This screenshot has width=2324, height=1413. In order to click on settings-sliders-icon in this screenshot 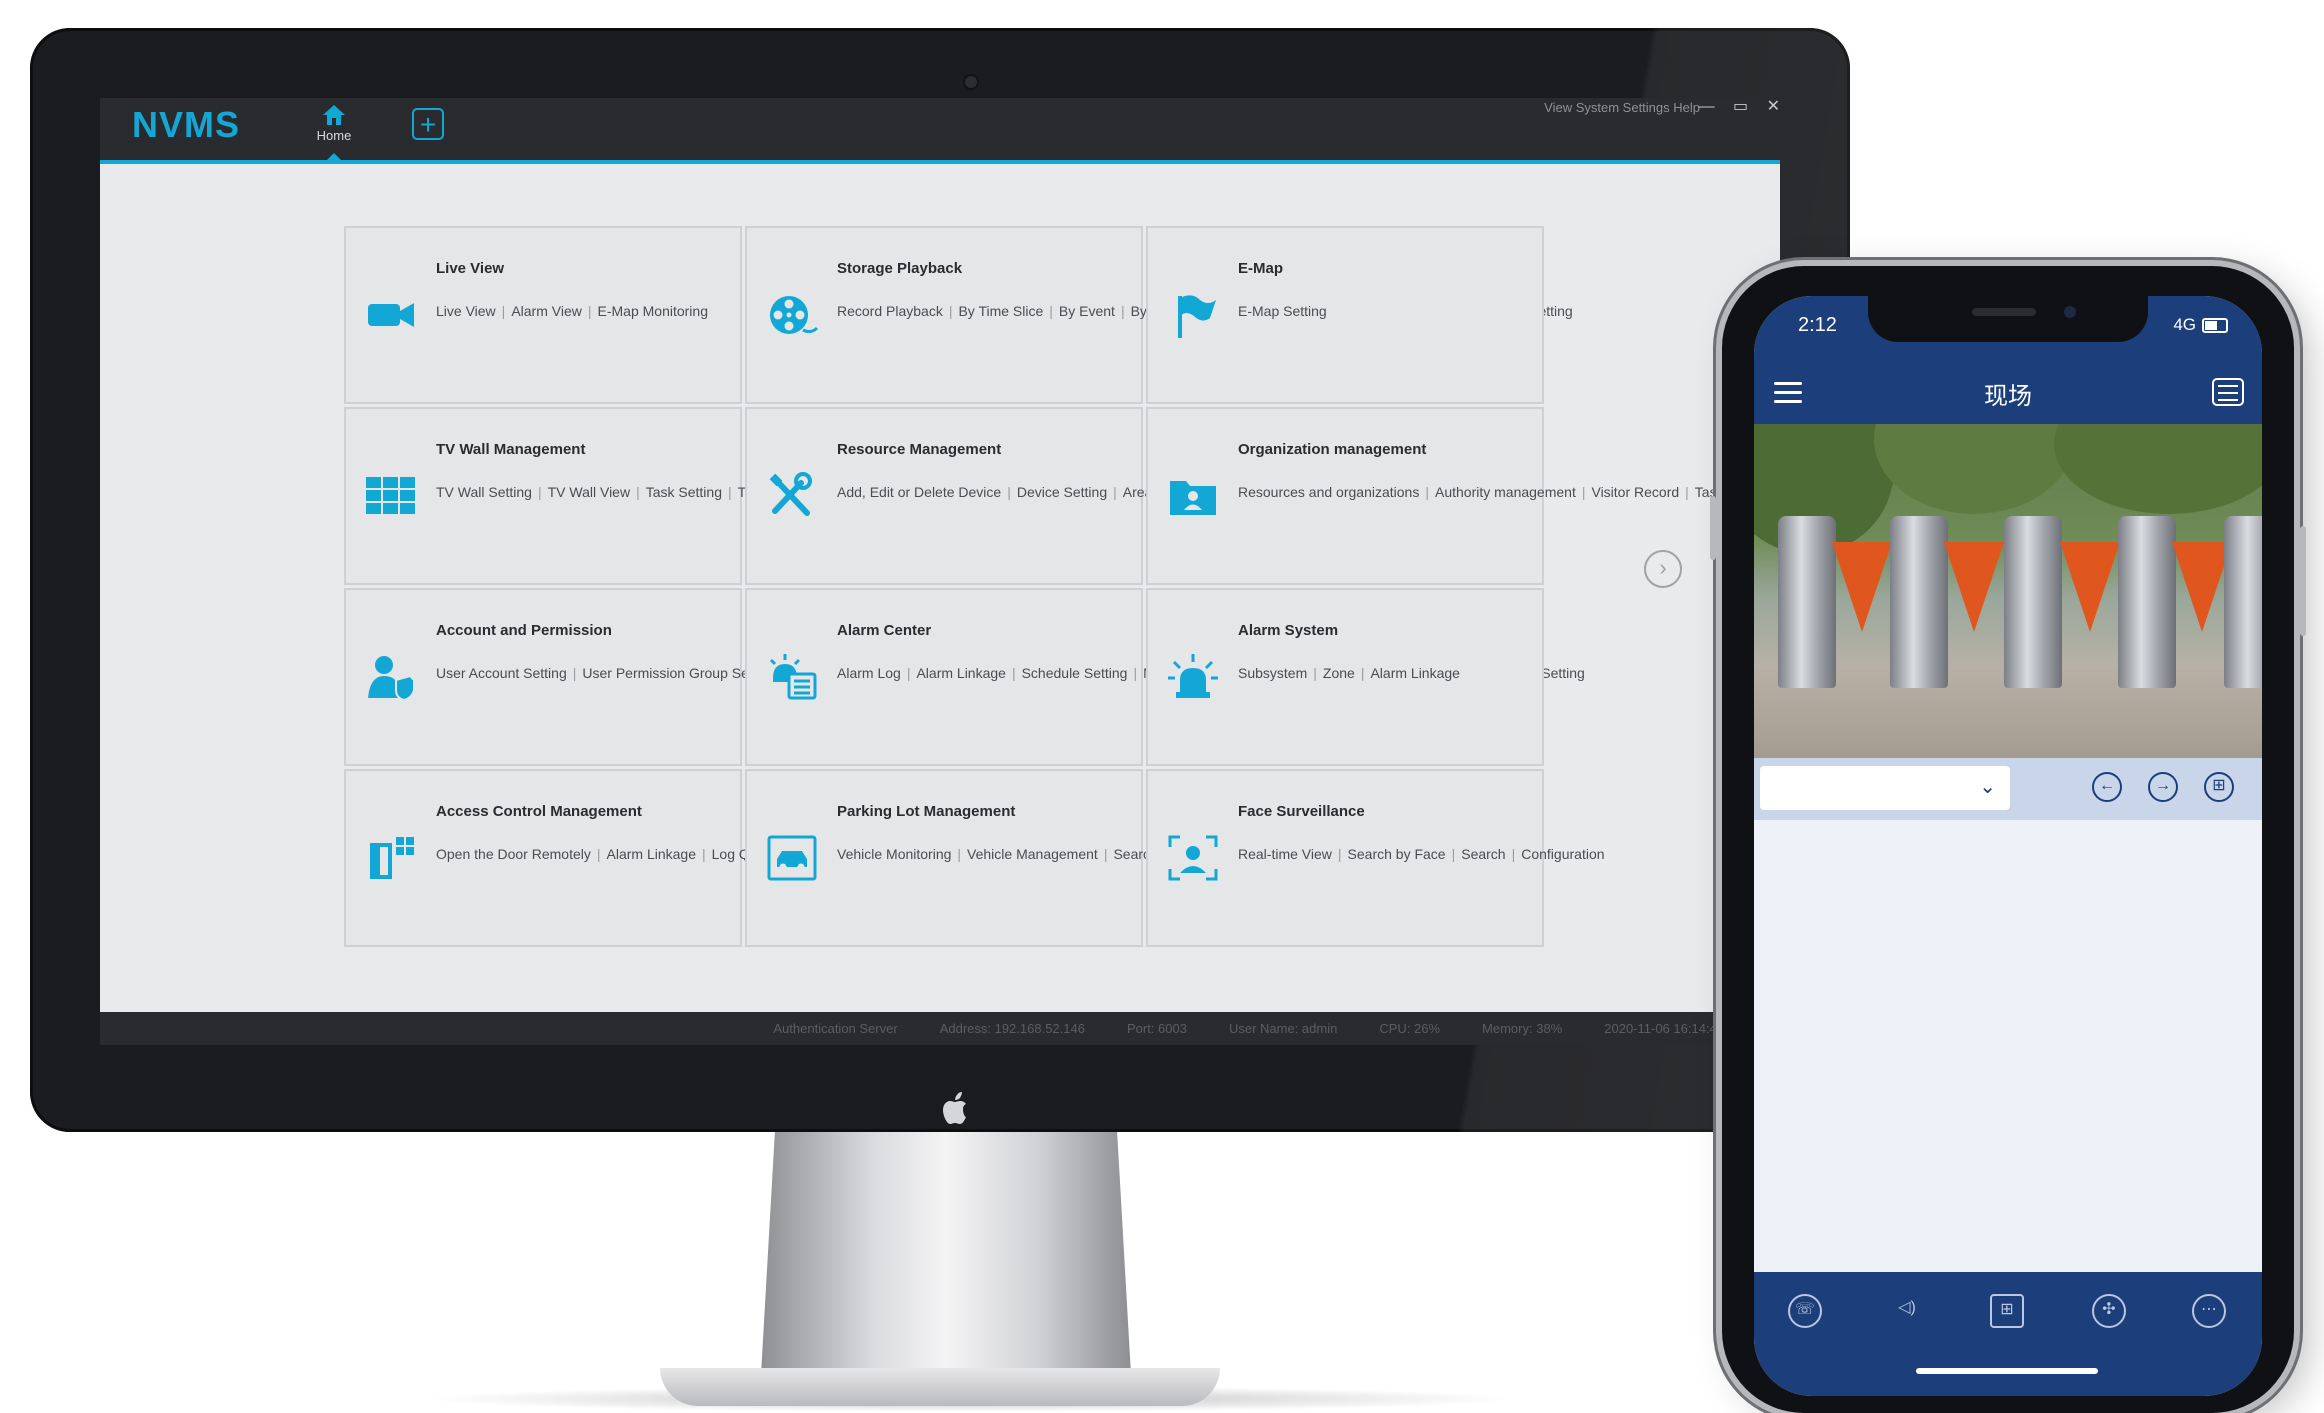, I will do `click(2228, 392)`.